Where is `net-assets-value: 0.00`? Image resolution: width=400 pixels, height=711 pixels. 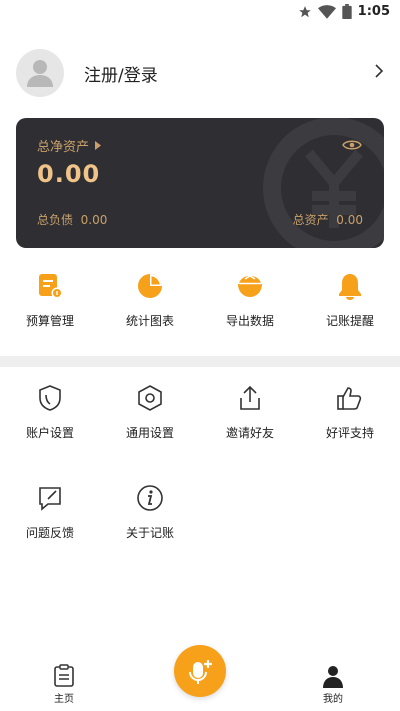 net-assets-value: 0.00 is located at coordinates (69, 174).